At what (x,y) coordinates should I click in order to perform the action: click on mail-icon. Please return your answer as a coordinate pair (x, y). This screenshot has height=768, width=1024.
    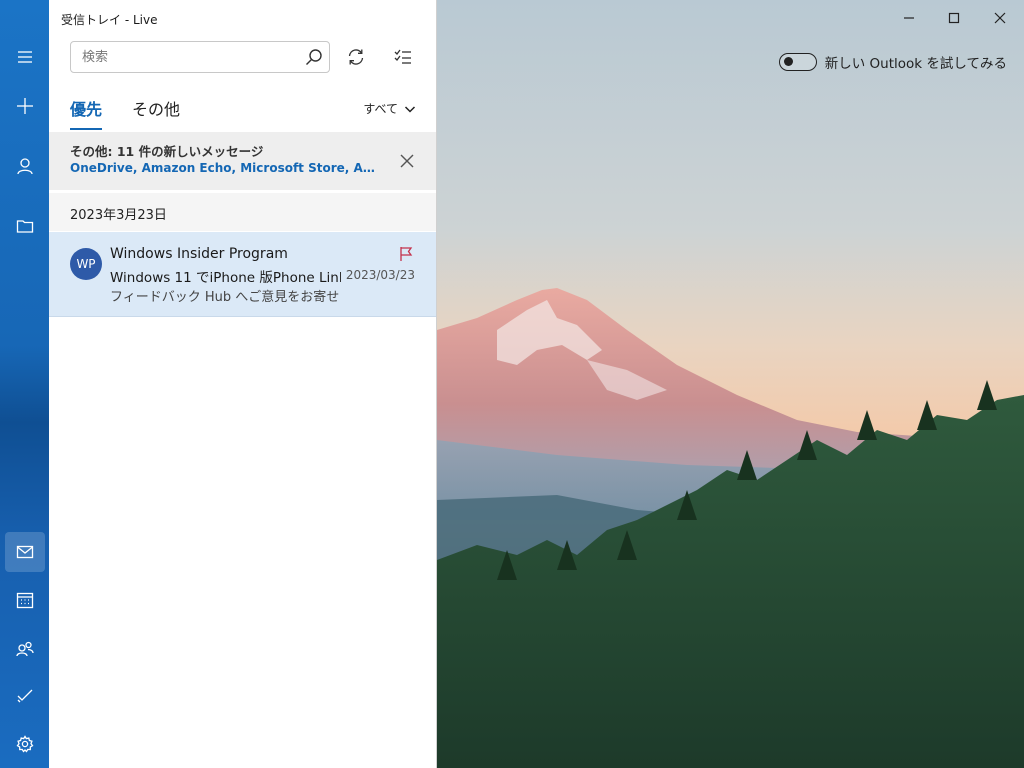
    Looking at the image, I should click on (25, 552).